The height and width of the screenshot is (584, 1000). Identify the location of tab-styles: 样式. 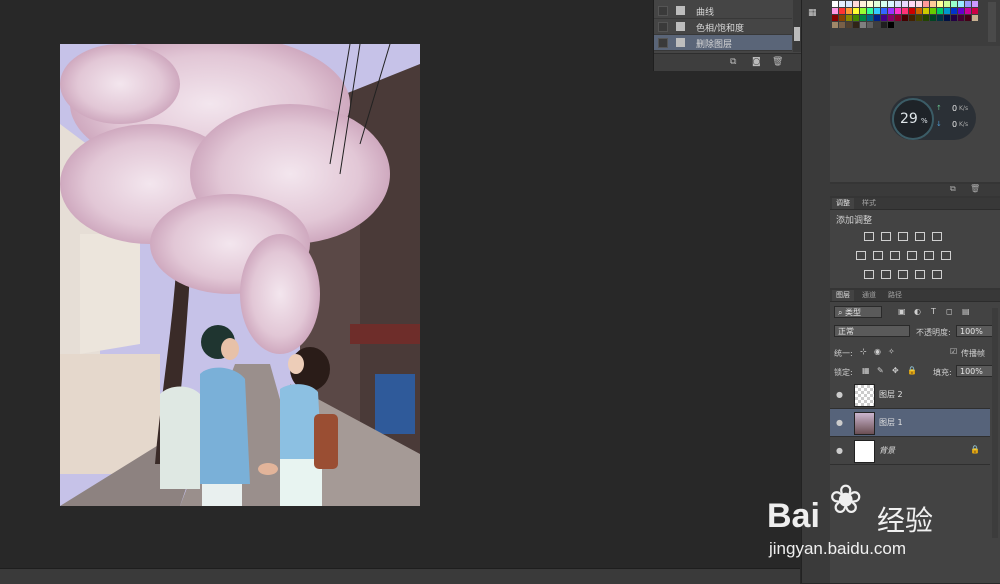
(869, 203).